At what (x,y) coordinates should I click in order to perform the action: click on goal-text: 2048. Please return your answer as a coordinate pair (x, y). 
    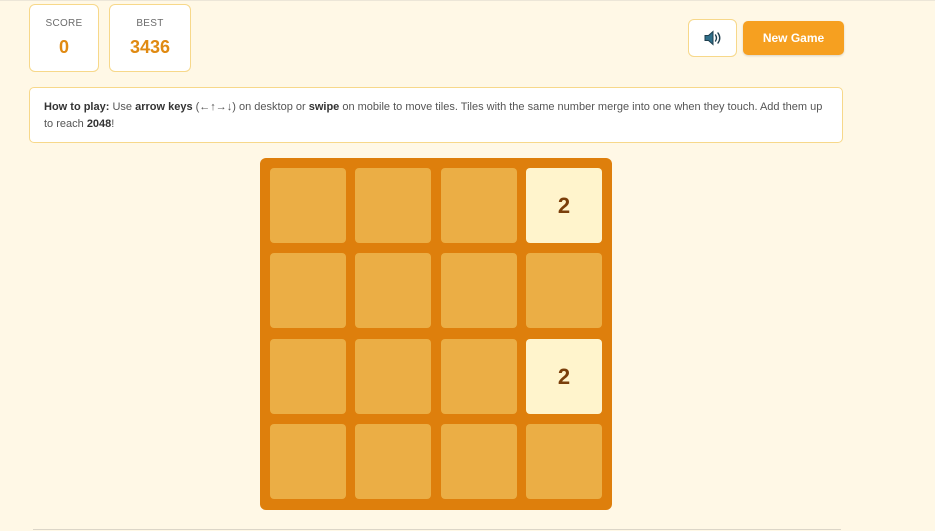
    Looking at the image, I should click on (99, 124).